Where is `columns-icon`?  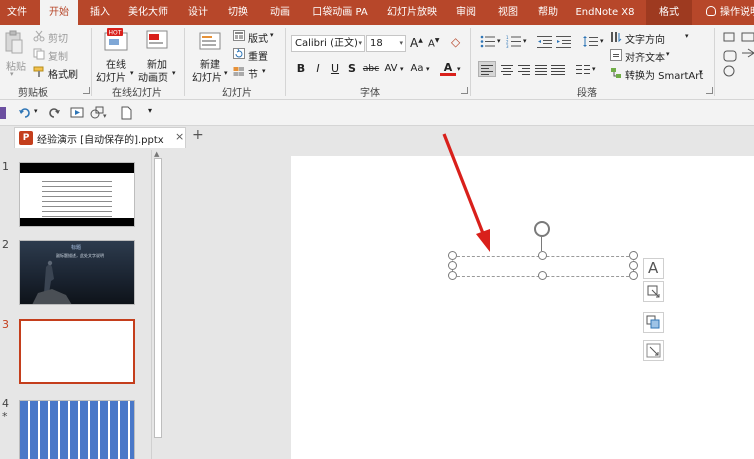
columns-icon is located at coordinates (583, 69).